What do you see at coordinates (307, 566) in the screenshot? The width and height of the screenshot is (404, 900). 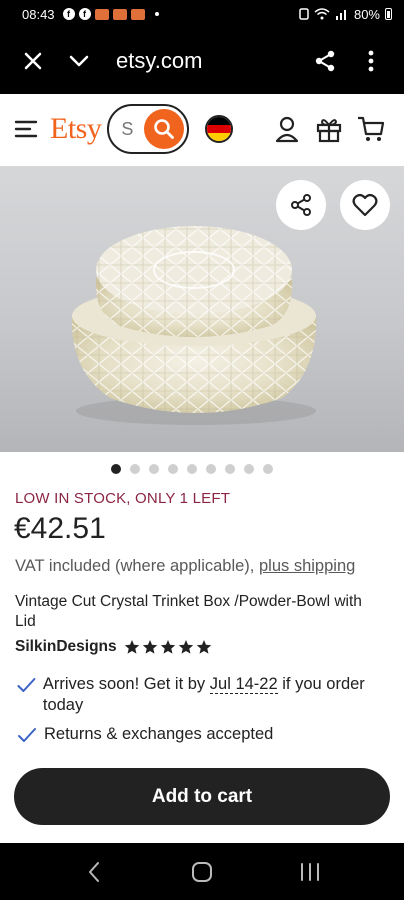 I see `shipping-link: plus shipping` at bounding box center [307, 566].